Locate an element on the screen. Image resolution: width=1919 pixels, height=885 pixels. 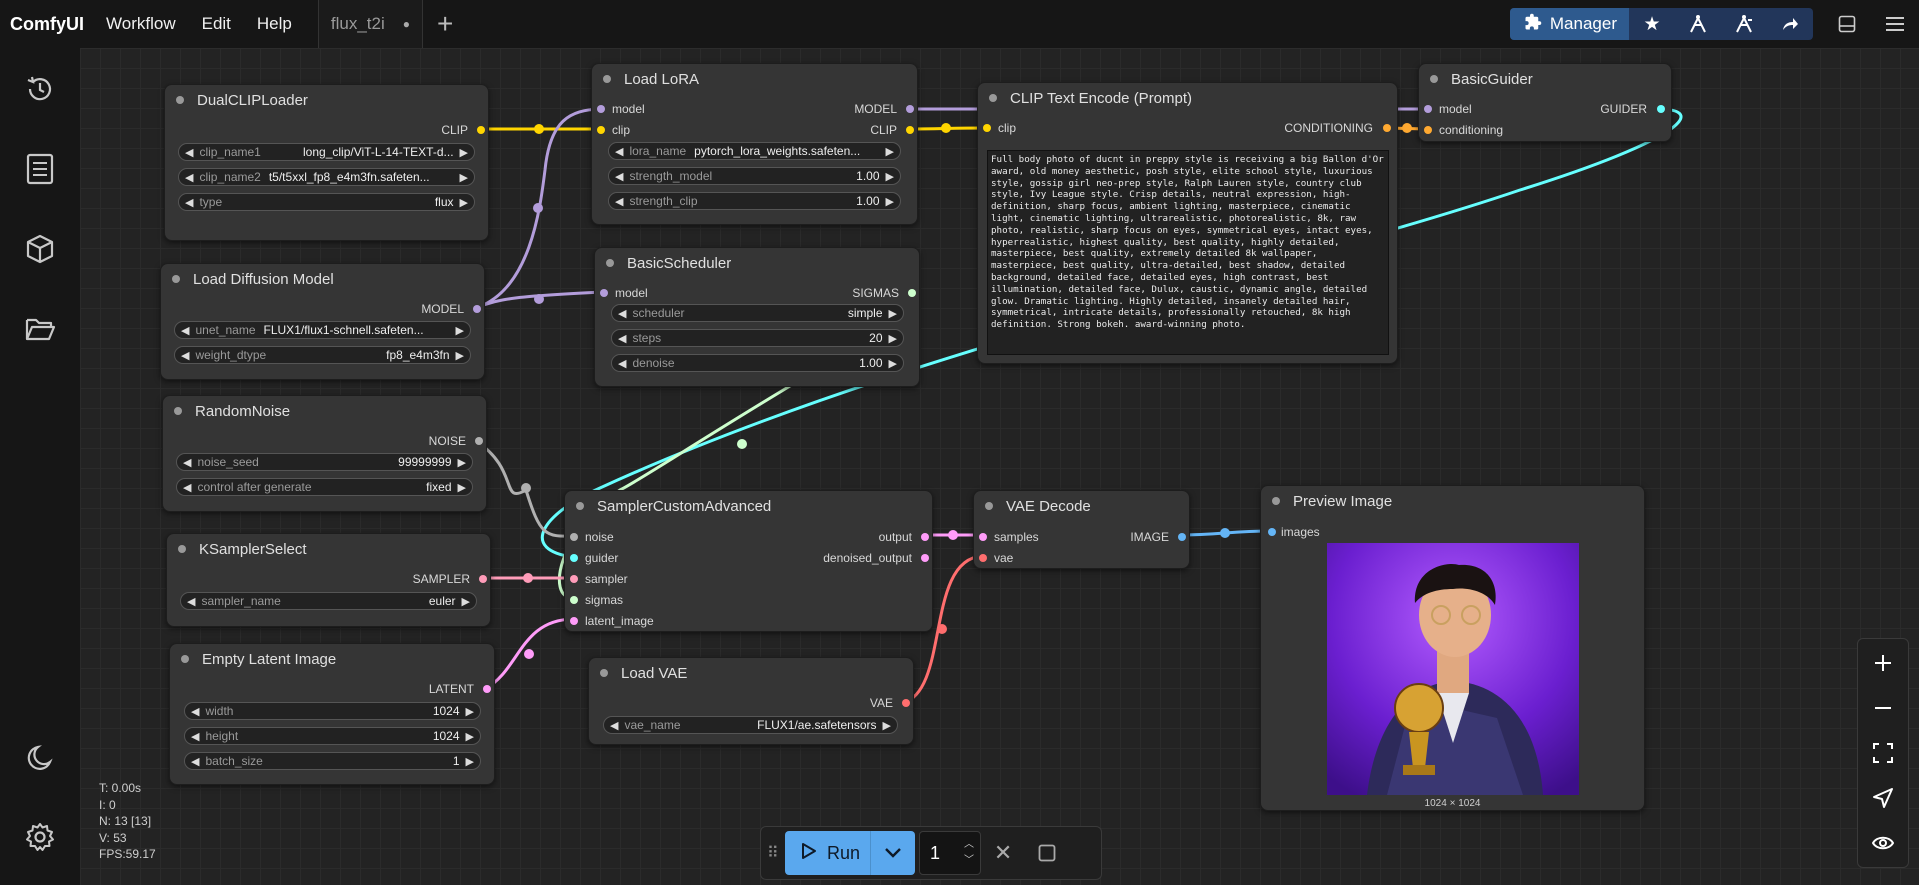
folder-icon is located at coordinates (40, 329).